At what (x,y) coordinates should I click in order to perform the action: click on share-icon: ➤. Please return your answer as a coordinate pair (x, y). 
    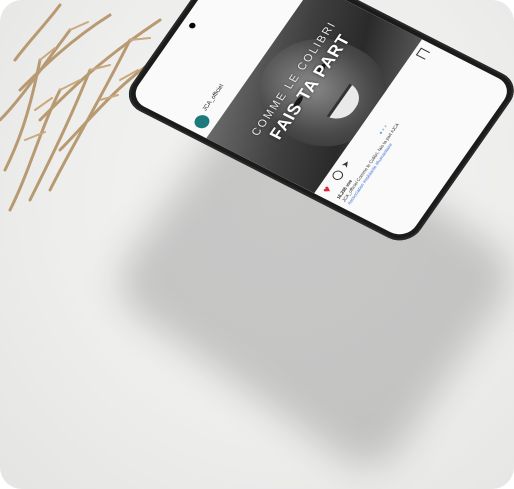
    Looking at the image, I should click on (346, 163).